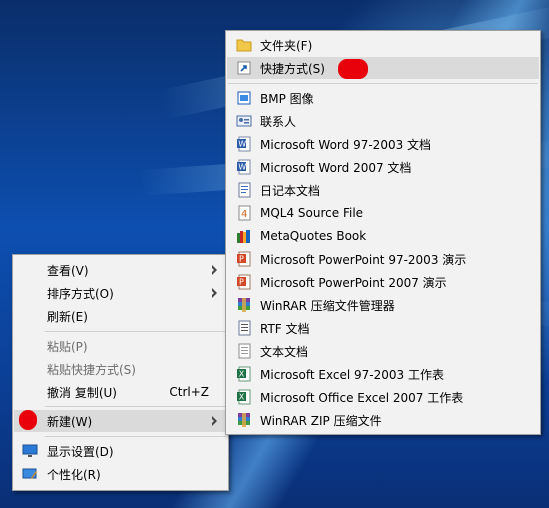 This screenshot has height=508, width=549. I want to click on submenu-item-label: MetaQuotes Book, so click(313, 236).